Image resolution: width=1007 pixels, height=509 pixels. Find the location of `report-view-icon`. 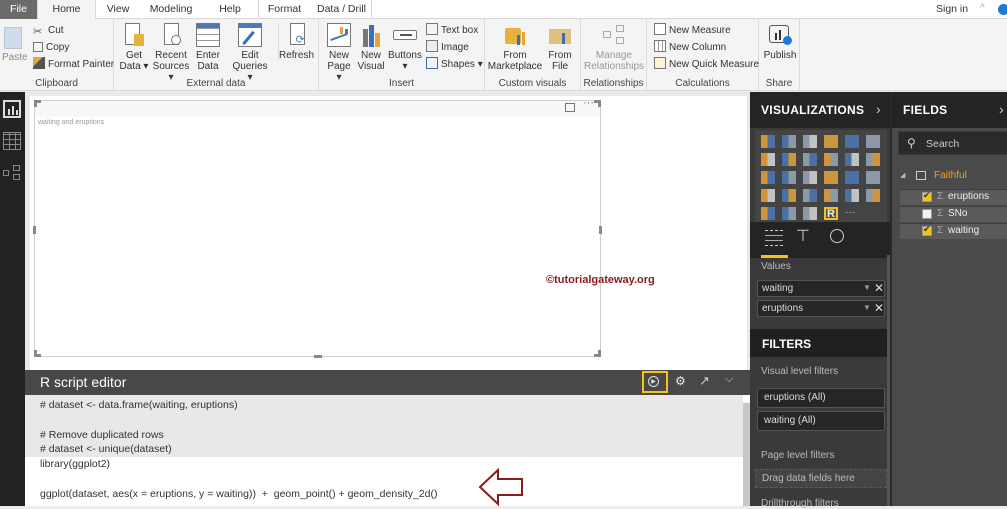

report-view-icon is located at coordinates (12, 109).